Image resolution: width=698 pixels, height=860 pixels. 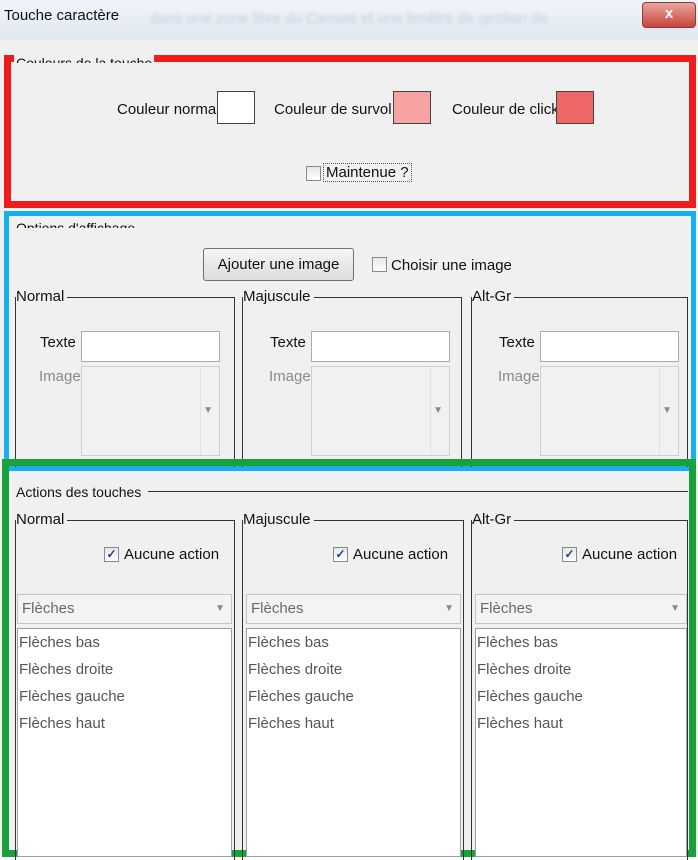 I want to click on action-combo-altgr-value: Flèches, so click(x=506, y=608).